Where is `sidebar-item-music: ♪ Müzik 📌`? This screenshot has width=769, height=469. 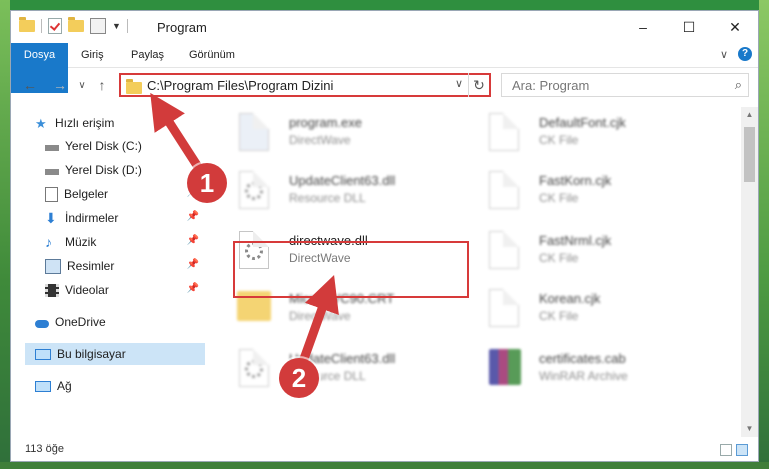 sidebar-item-music: ♪ Müzik 📌 is located at coordinates (124, 242).